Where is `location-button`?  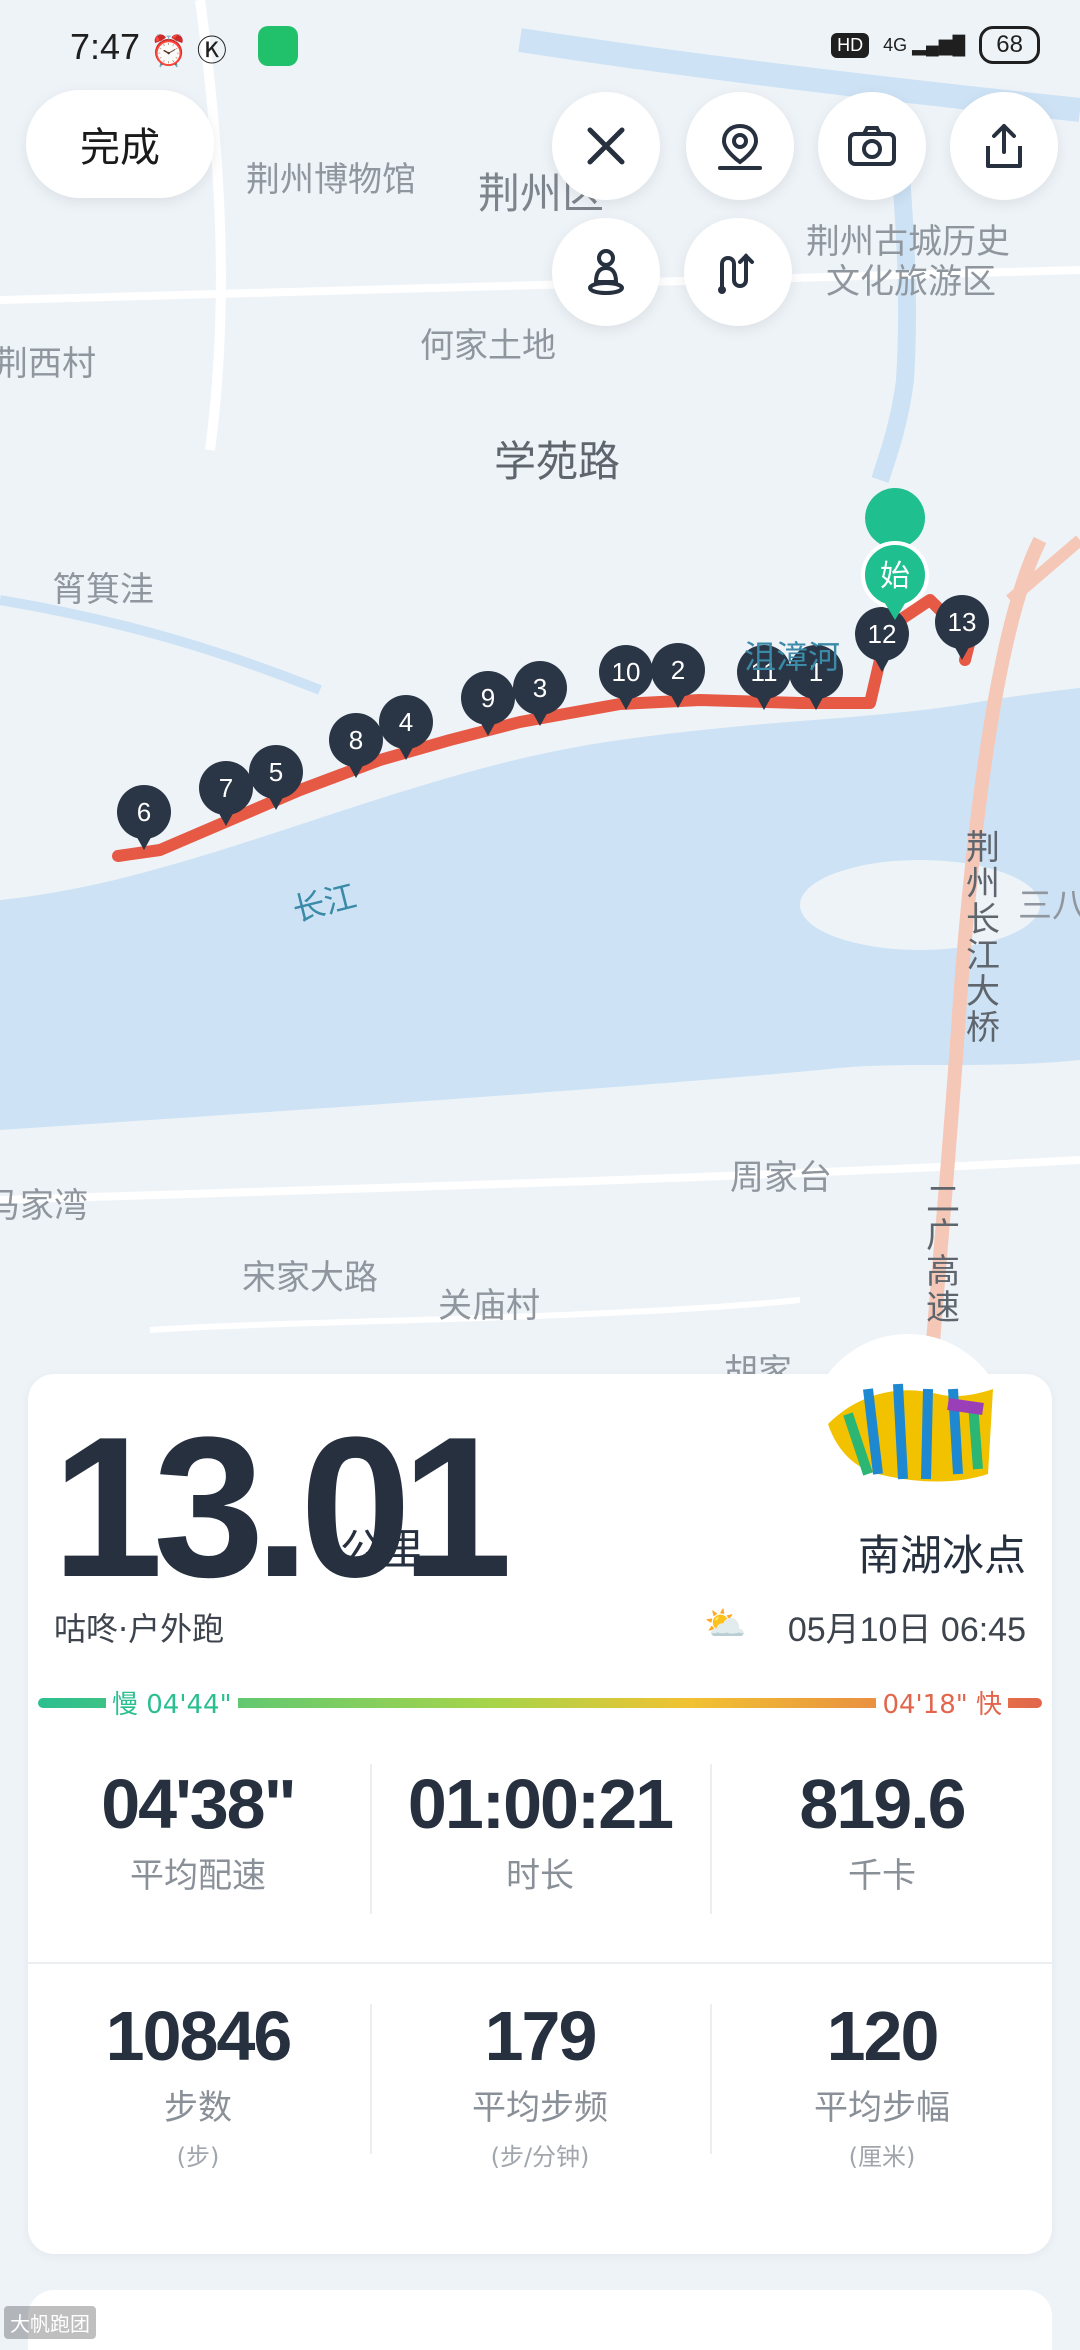 location-button is located at coordinates (740, 146).